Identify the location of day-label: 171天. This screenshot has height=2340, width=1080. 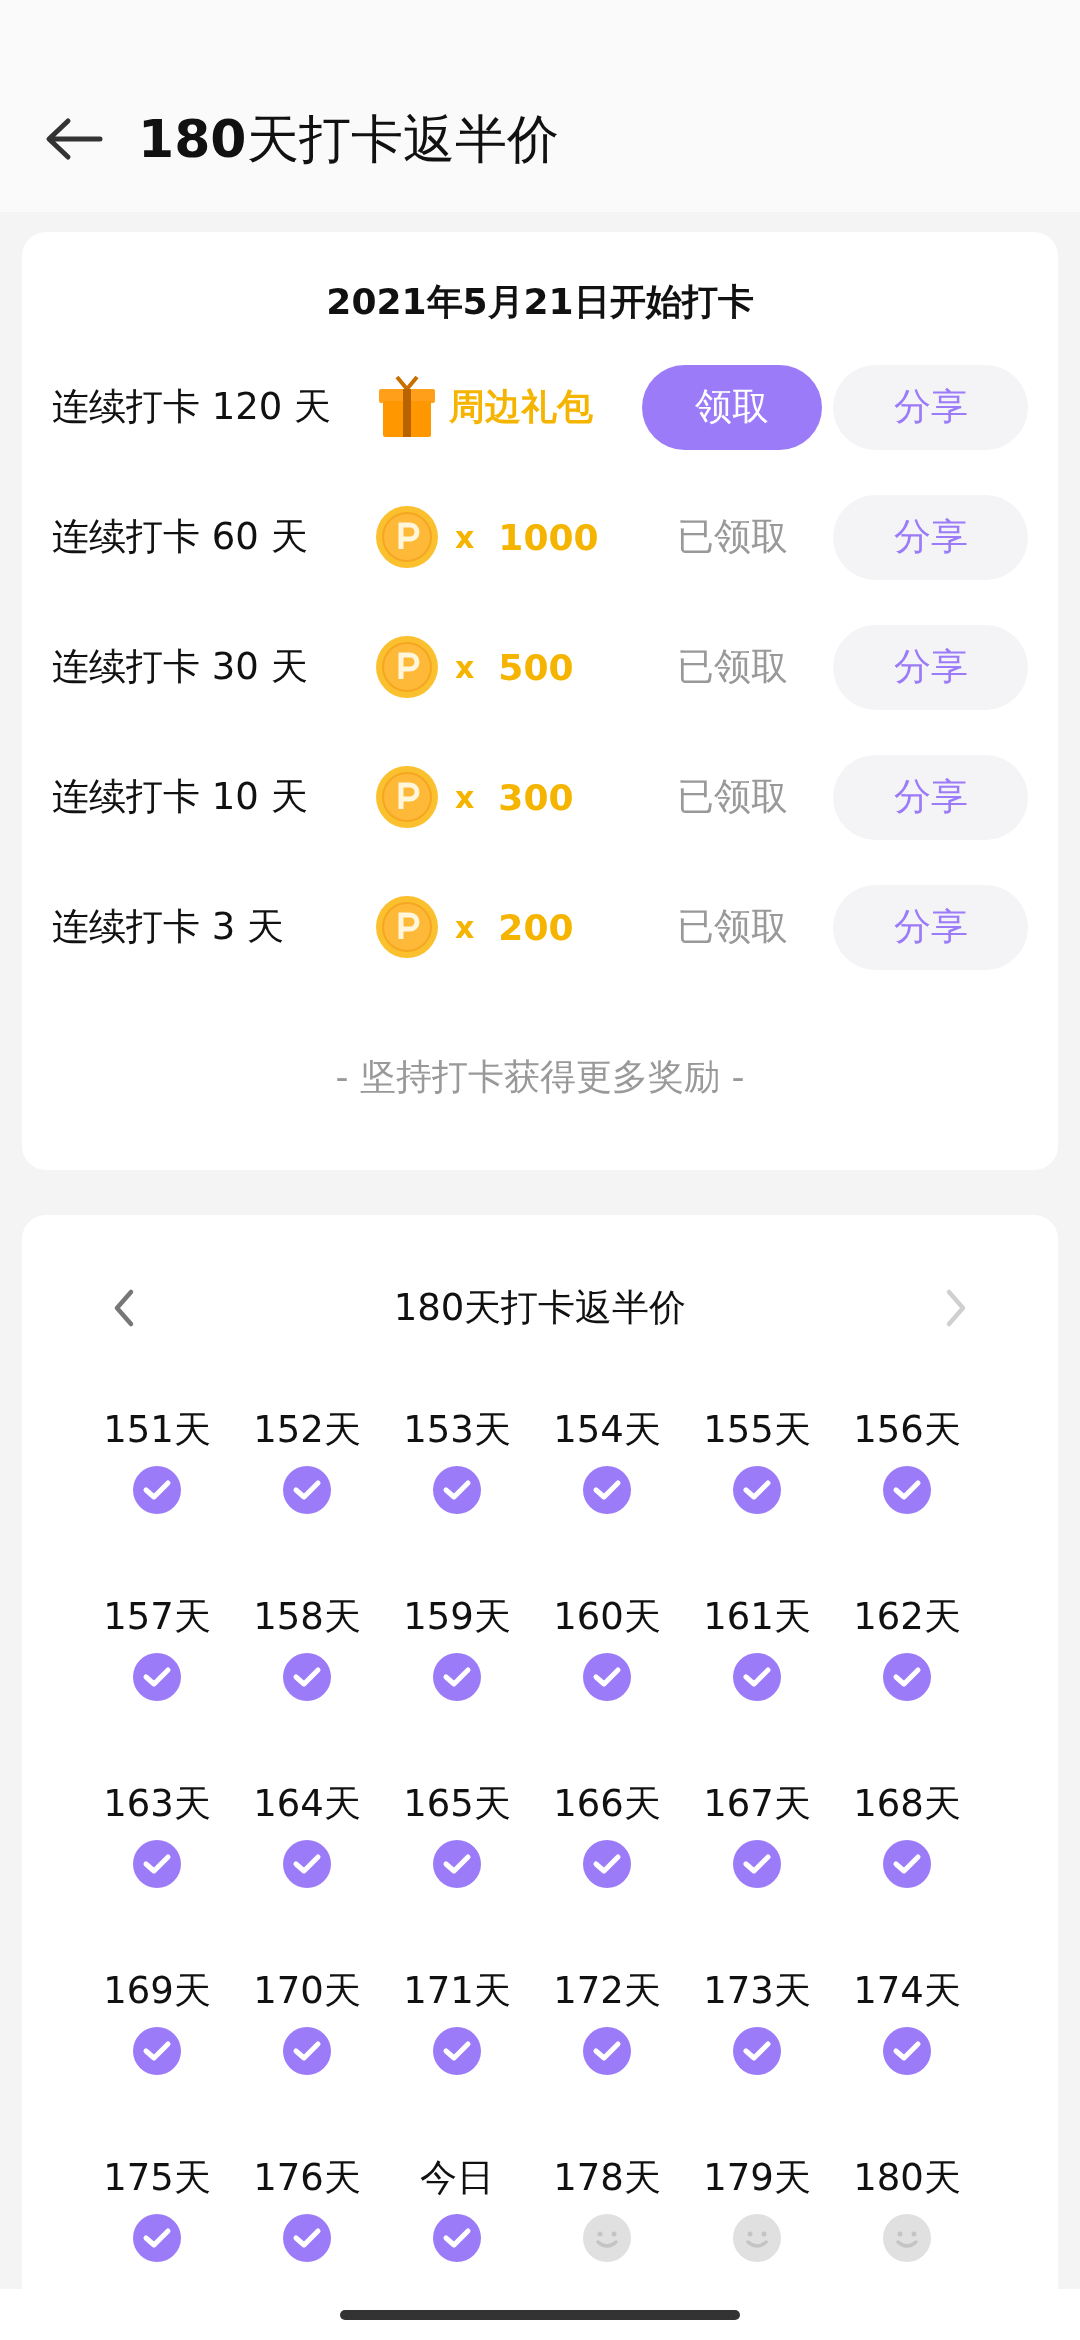
(457, 1991).